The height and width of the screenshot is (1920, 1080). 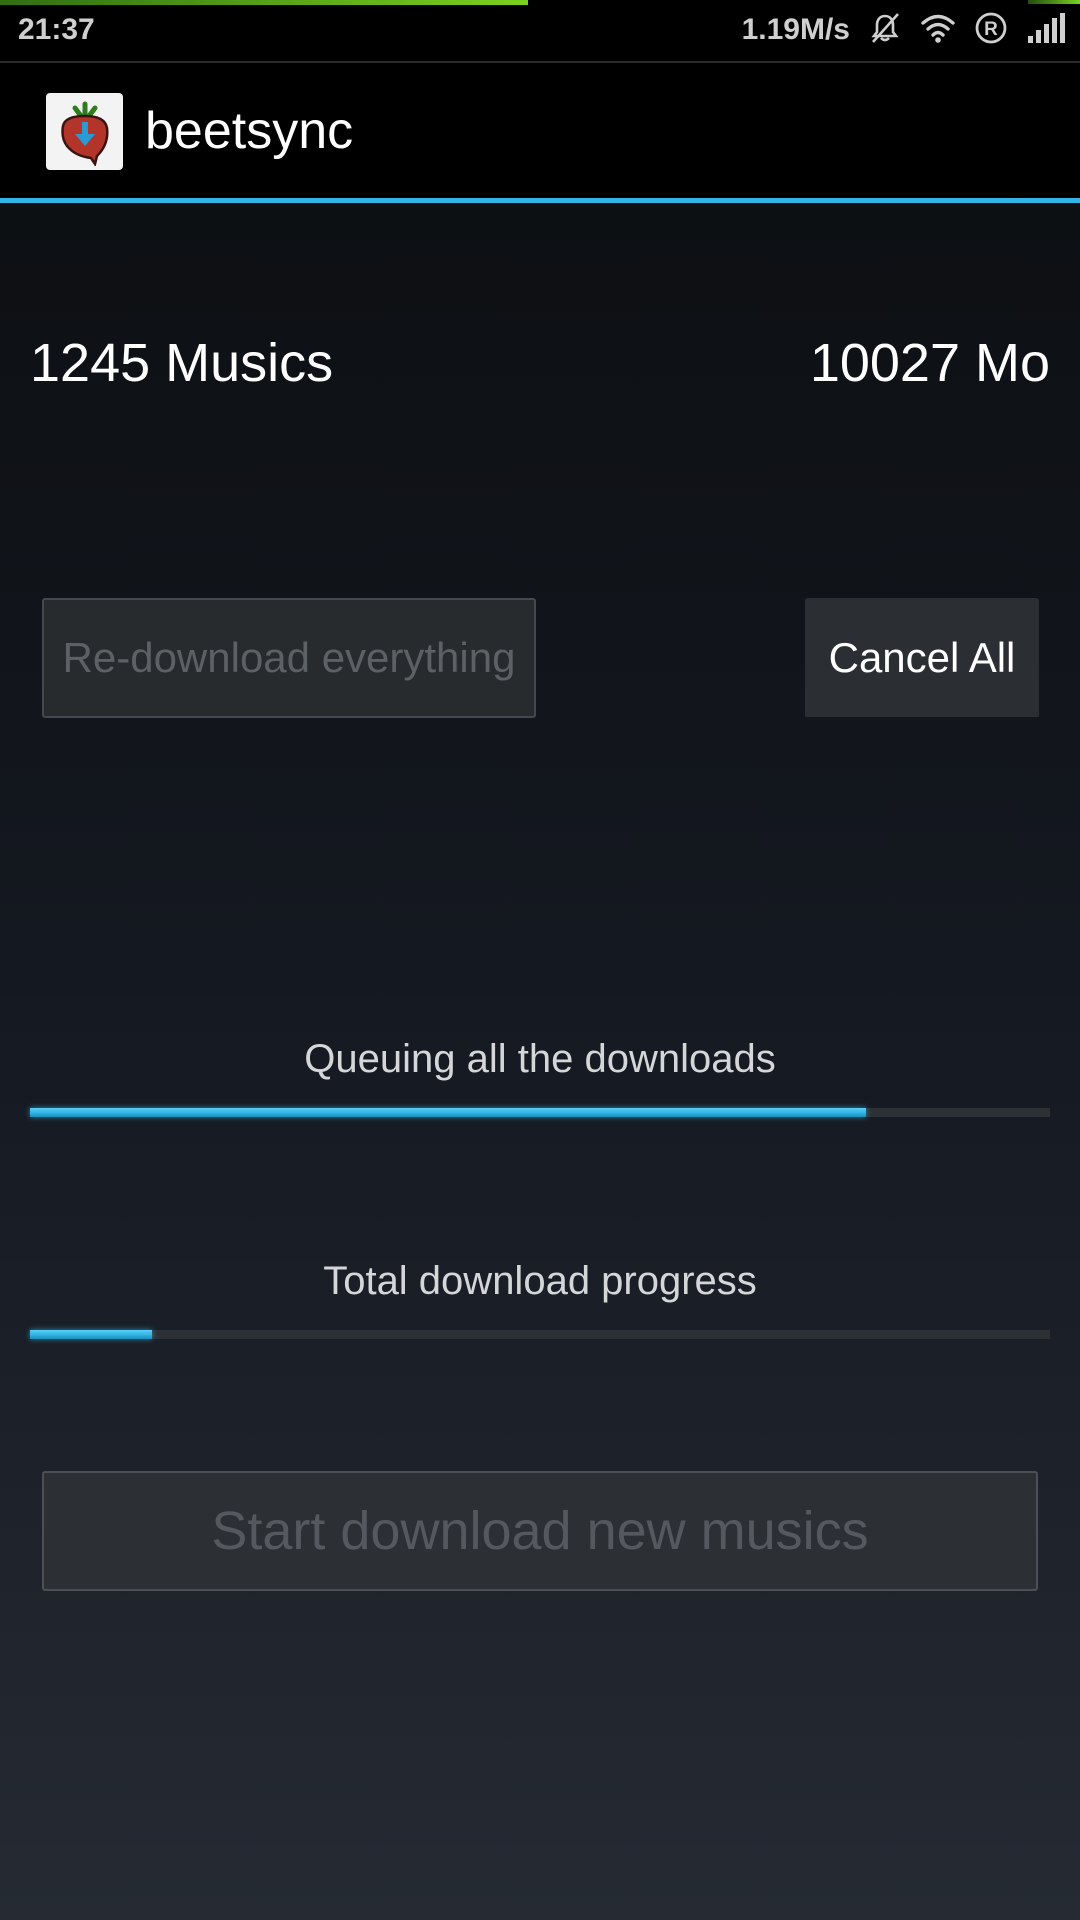 I want to click on status-time: 21:37, so click(x=56, y=29).